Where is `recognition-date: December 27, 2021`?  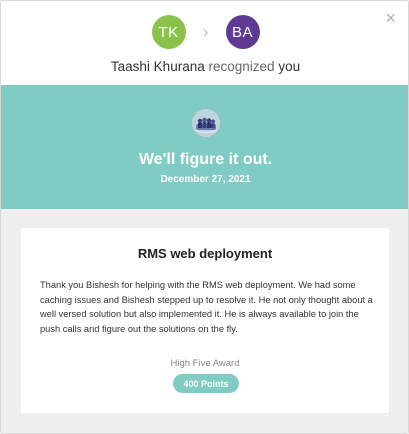
recognition-date: December 27, 2021 is located at coordinates (205, 179).